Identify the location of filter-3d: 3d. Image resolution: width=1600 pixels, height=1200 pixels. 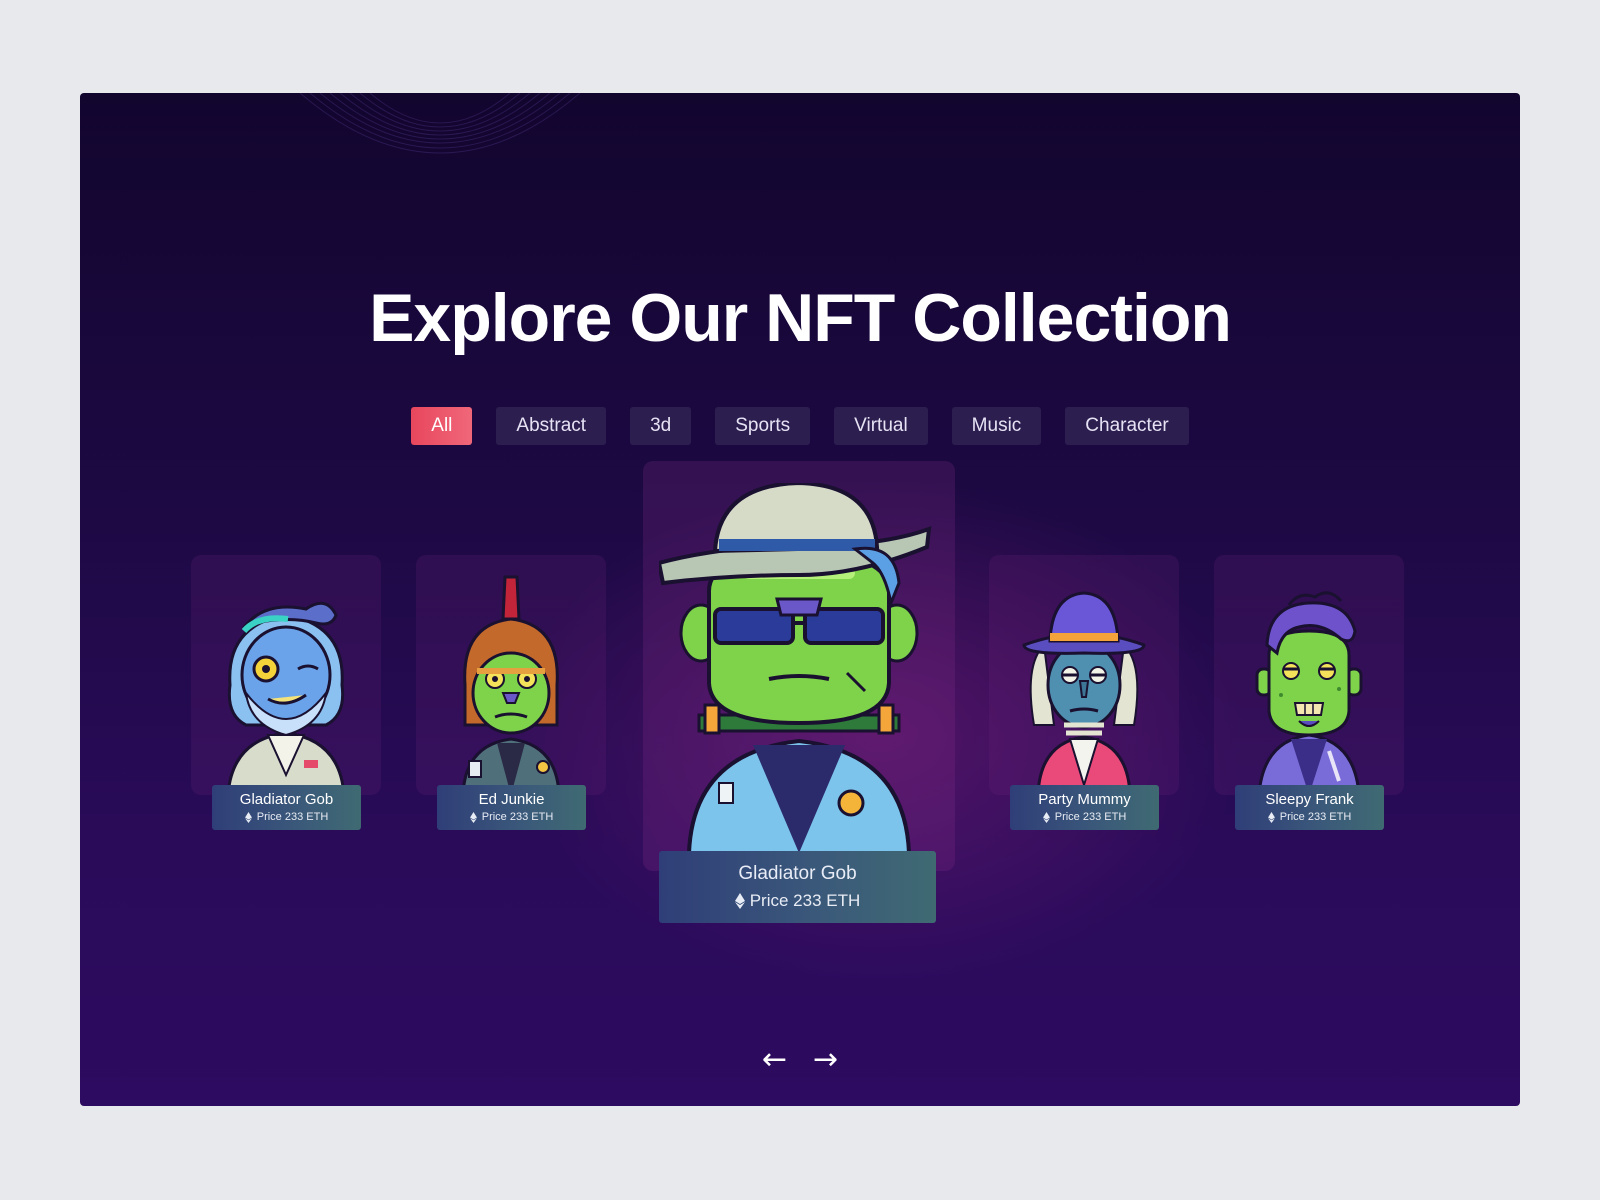
(661, 426).